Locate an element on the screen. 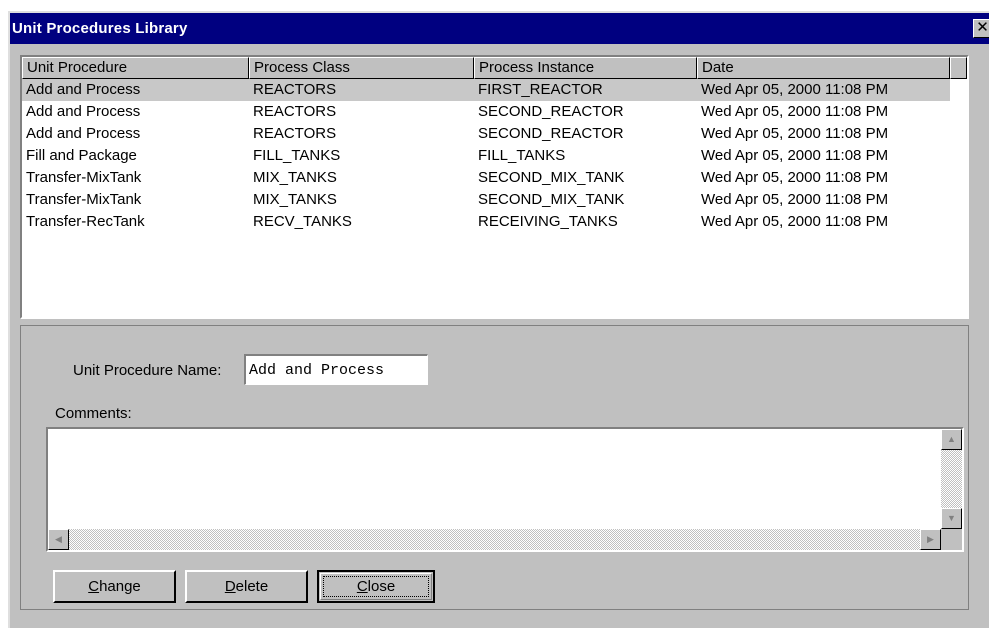 The height and width of the screenshot is (628, 989). cell-process-class: FILL_TANKS is located at coordinates (297, 155).